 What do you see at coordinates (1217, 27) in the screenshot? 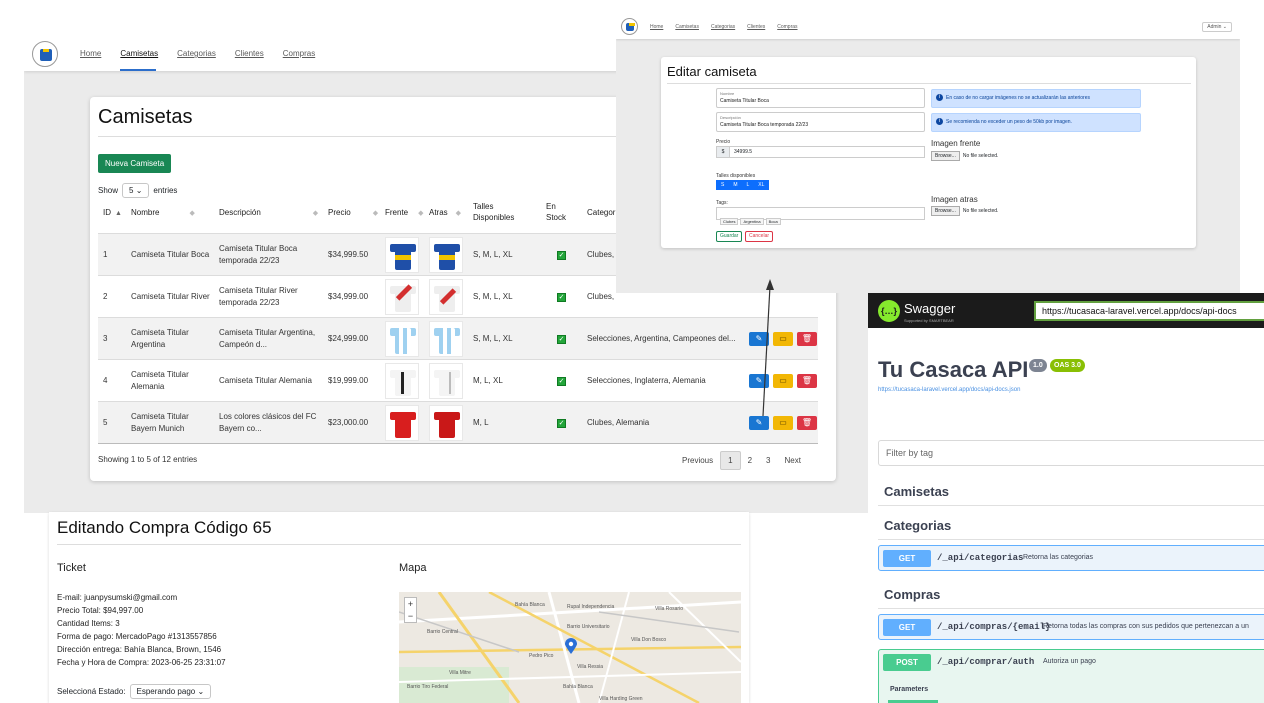
I see `user-menu-button: Admin ⌄` at bounding box center [1217, 27].